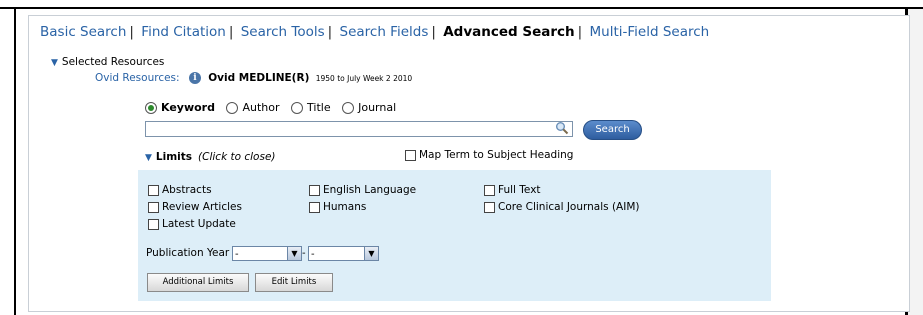 The width and height of the screenshot is (923, 315). I want to click on scrollbar-track, so click(915, 162).